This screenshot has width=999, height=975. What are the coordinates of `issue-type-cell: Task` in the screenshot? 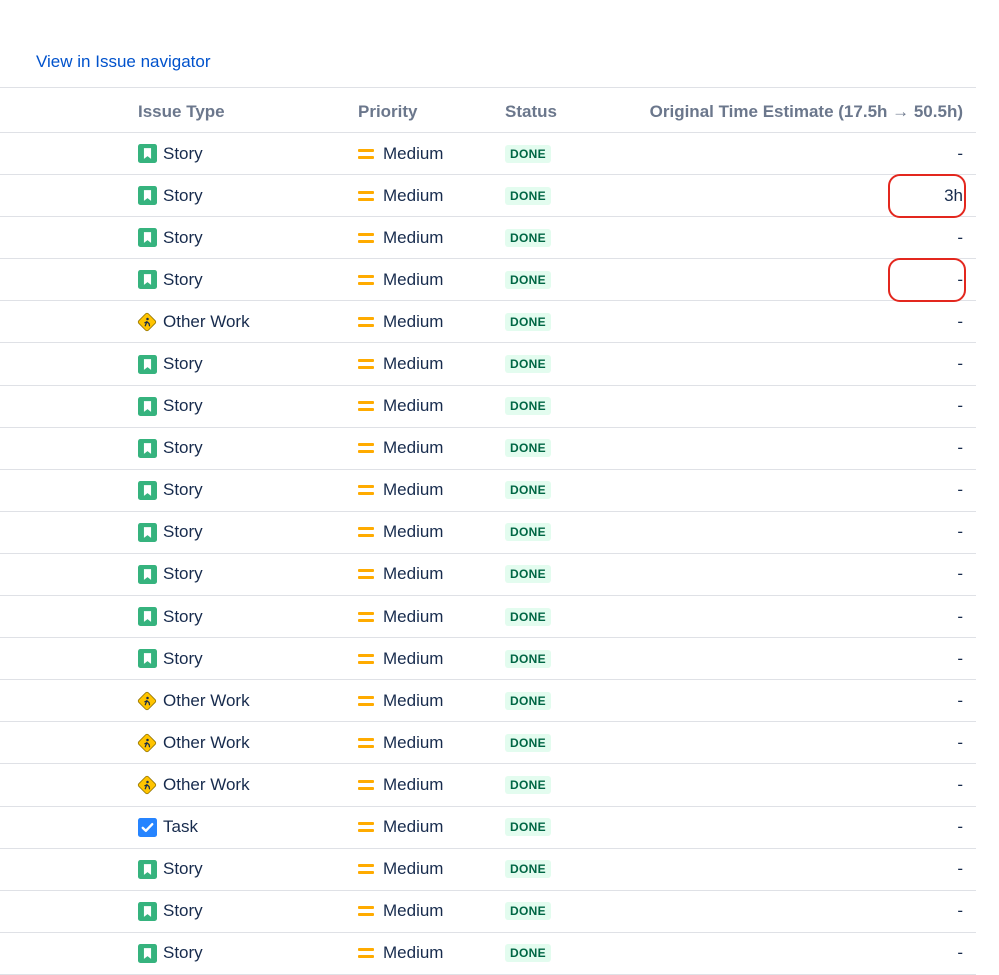 It's located at (167, 827).